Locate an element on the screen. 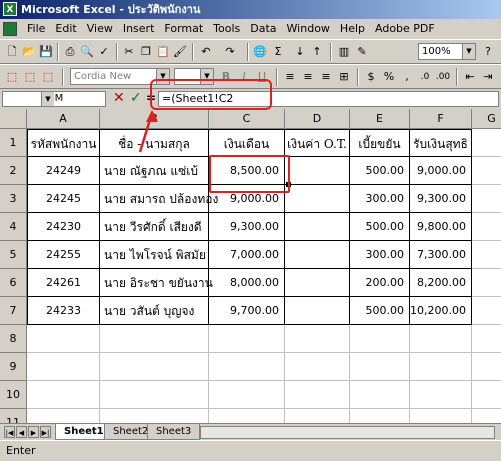 Image resolution: width=501 pixels, height=461 pixels. table-cell: 8,200.00 is located at coordinates (441, 283).